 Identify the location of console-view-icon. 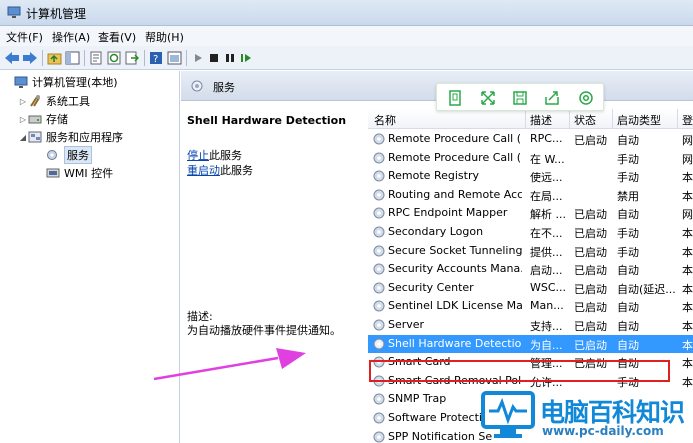
(174, 58).